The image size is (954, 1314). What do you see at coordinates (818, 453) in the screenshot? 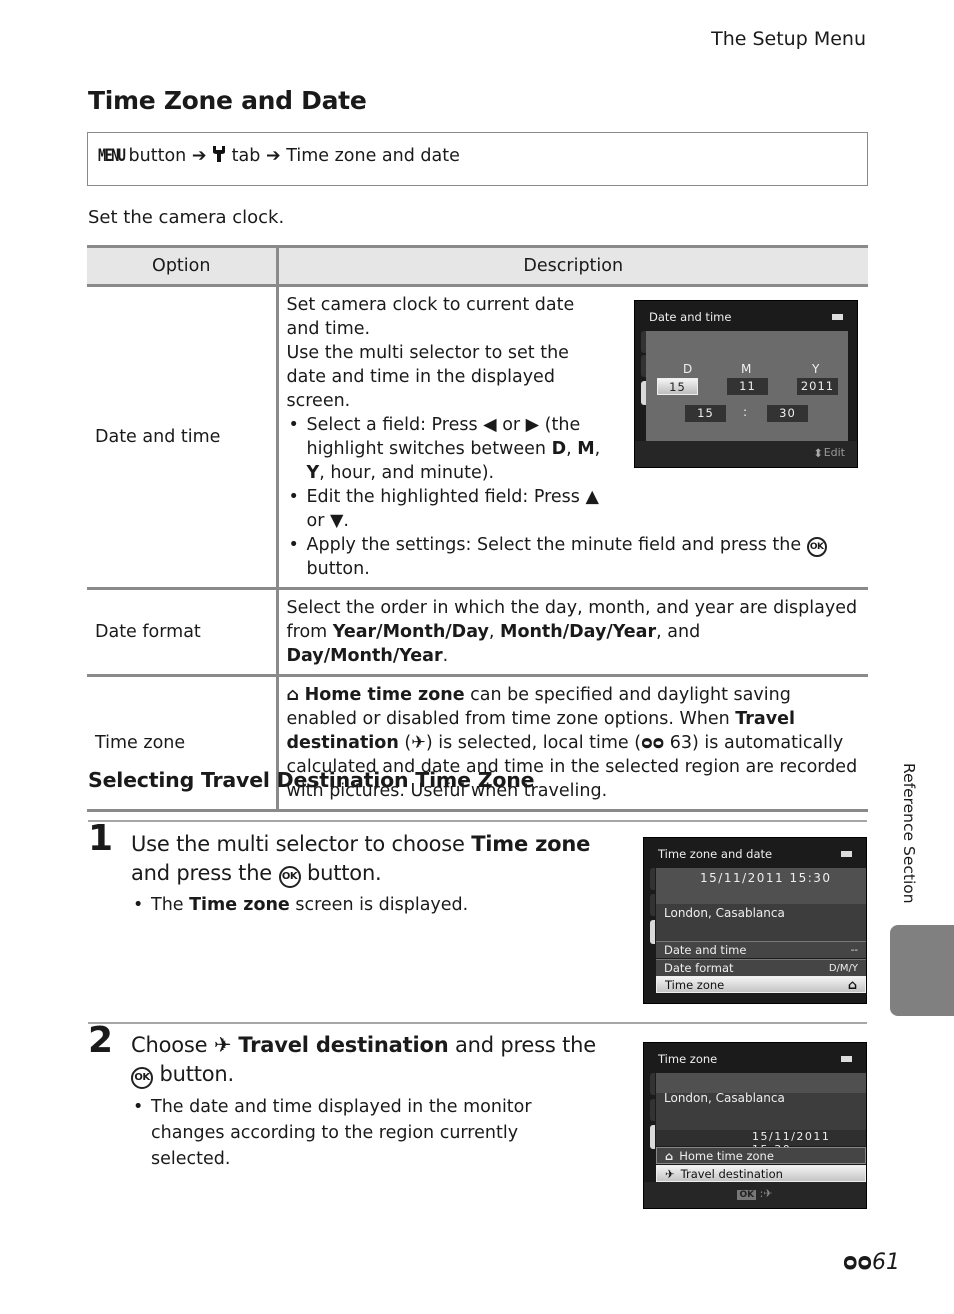
I see `up-down-icon: ⬍` at bounding box center [818, 453].